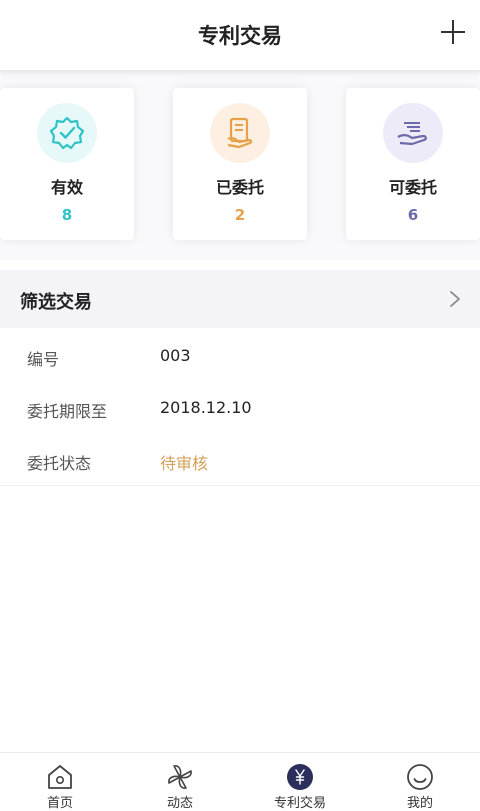 The height and width of the screenshot is (811, 480). I want to click on stat-label: 已委托, so click(239, 187).